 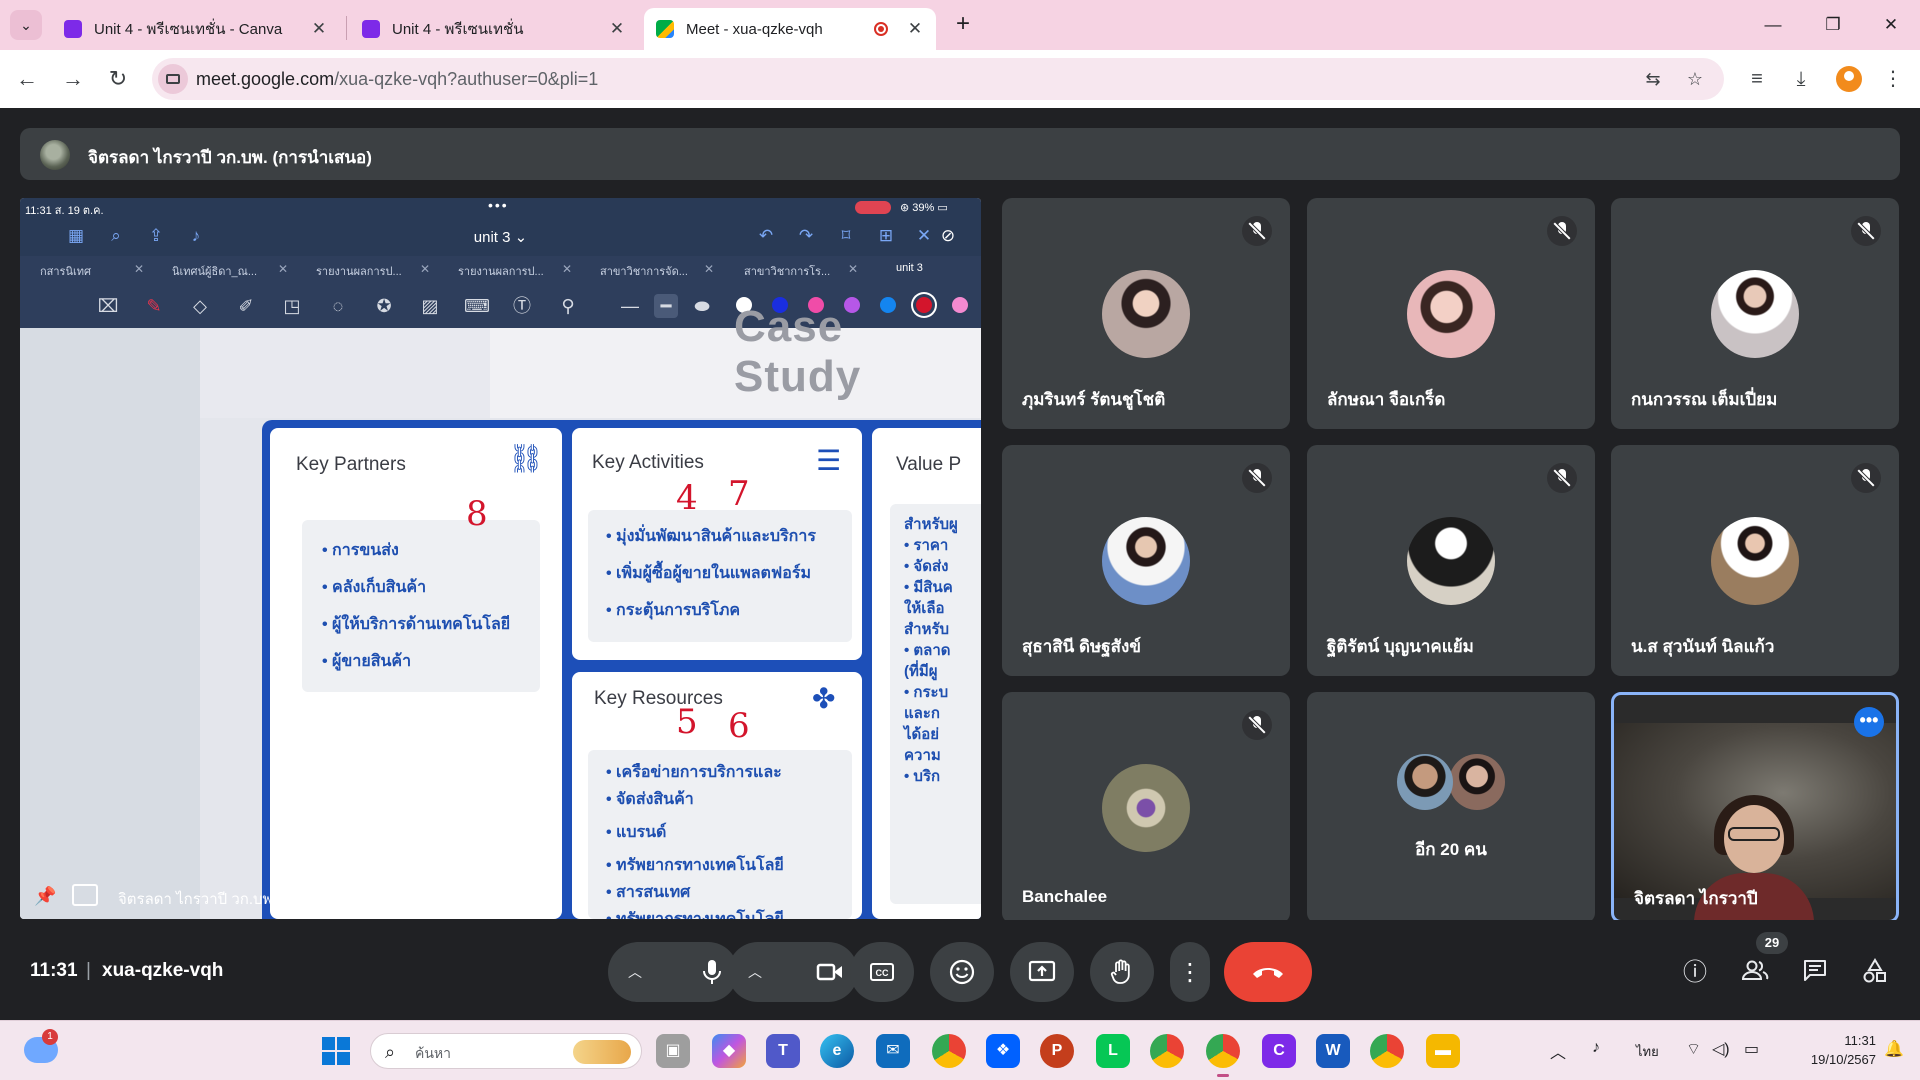 What do you see at coordinates (1815, 973) in the screenshot?
I see `chat-icon` at bounding box center [1815, 973].